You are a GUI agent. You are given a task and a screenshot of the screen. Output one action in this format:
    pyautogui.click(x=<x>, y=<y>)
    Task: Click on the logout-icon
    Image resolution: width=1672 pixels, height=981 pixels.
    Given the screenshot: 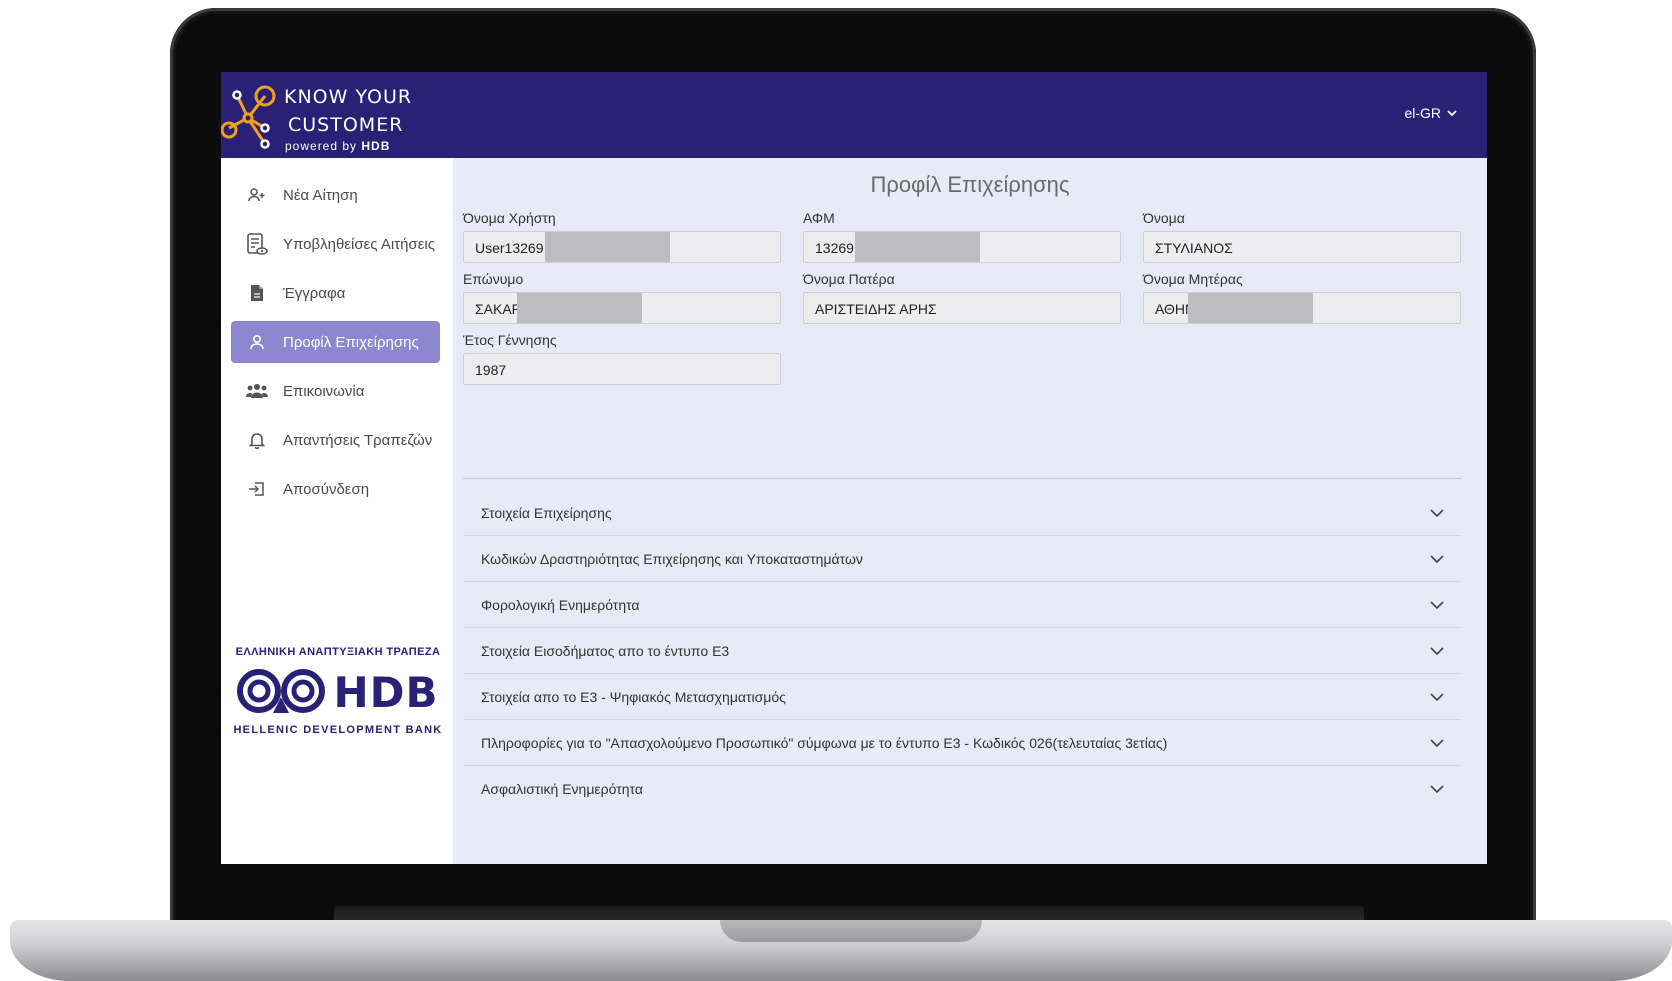 What is the action you would take?
    pyautogui.click(x=257, y=489)
    